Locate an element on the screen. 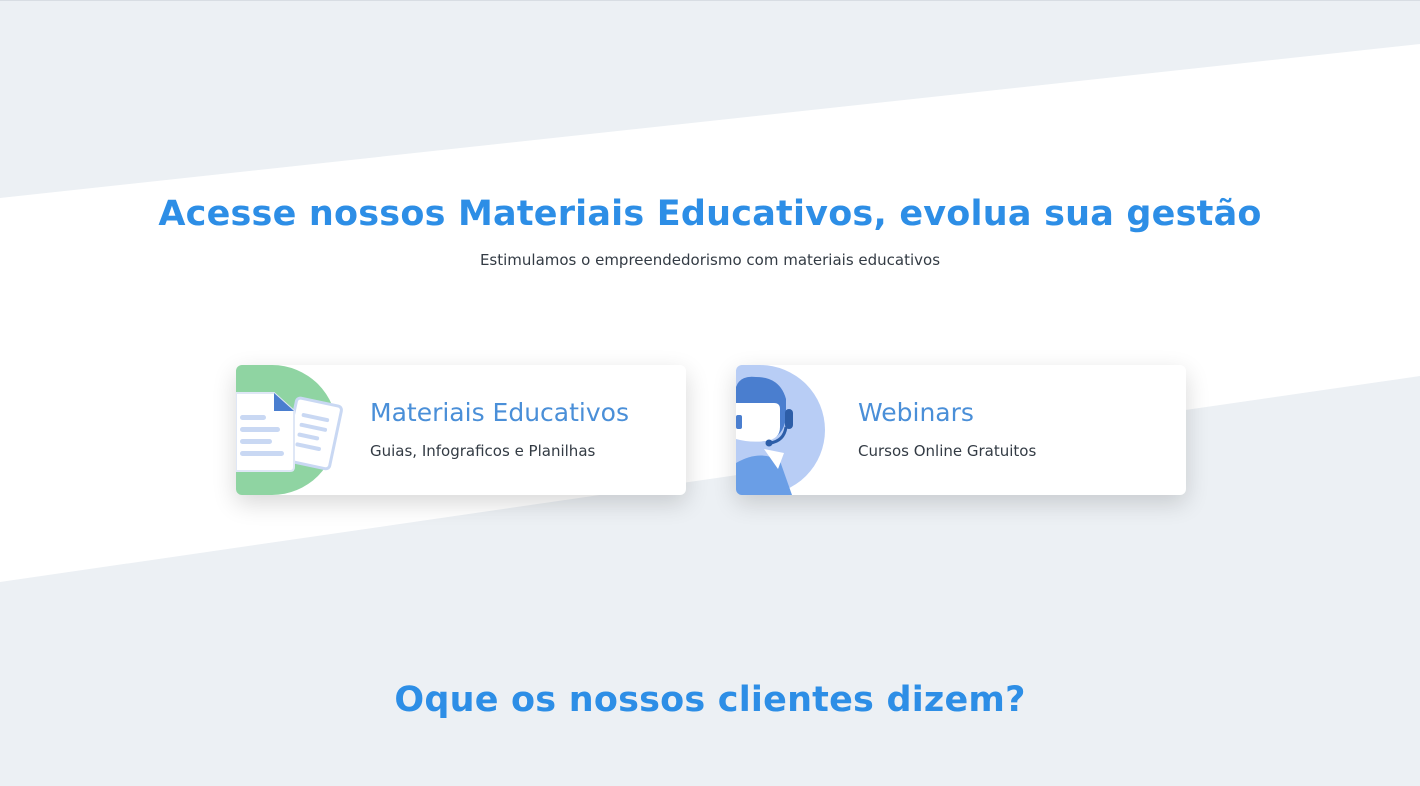  card-title: Materiais Educativos is located at coordinates (499, 412).